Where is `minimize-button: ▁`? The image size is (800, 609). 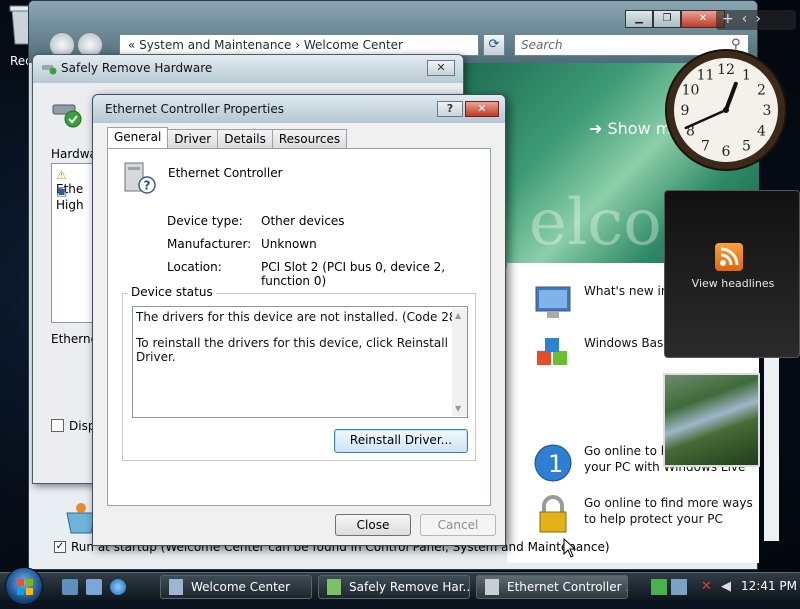 minimize-button: ▁ is located at coordinates (639, 19).